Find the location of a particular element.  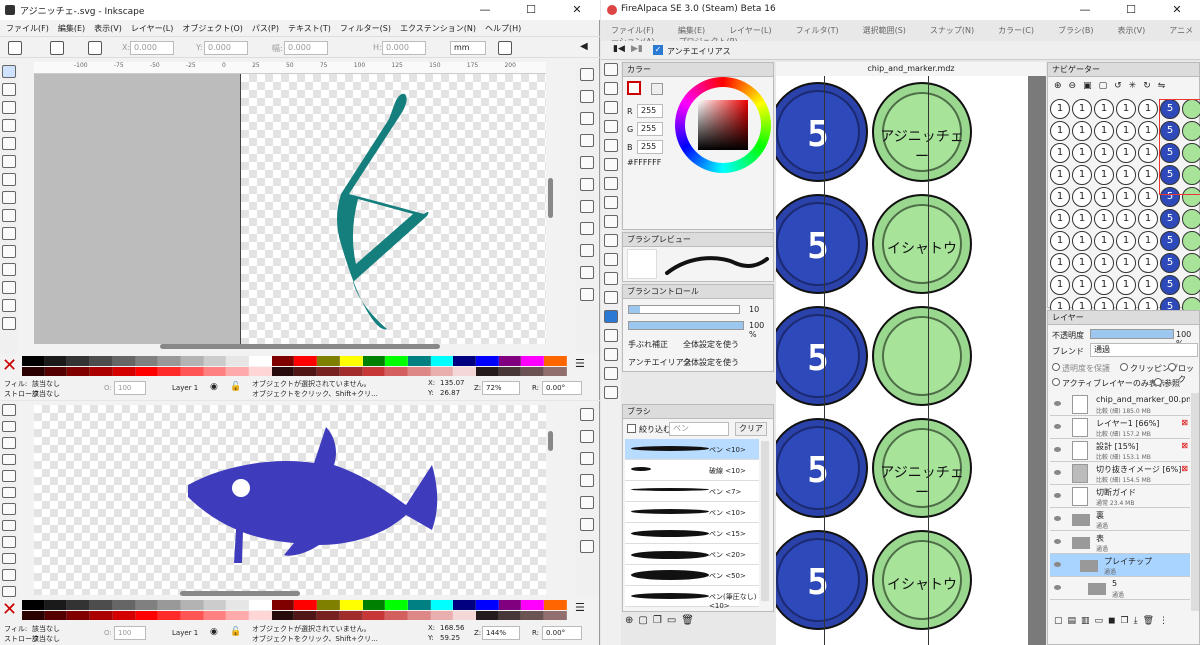

document-tab: chip_and_marker.mdz is located at coordinates (911, 69).